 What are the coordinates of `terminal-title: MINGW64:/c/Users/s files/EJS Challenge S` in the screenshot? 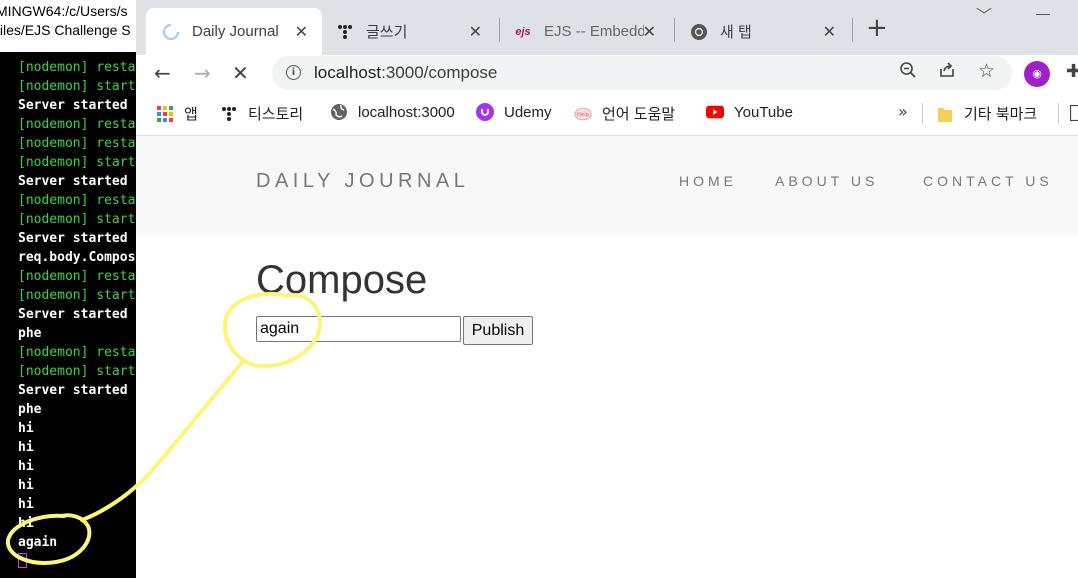 It's located at (68, 26).